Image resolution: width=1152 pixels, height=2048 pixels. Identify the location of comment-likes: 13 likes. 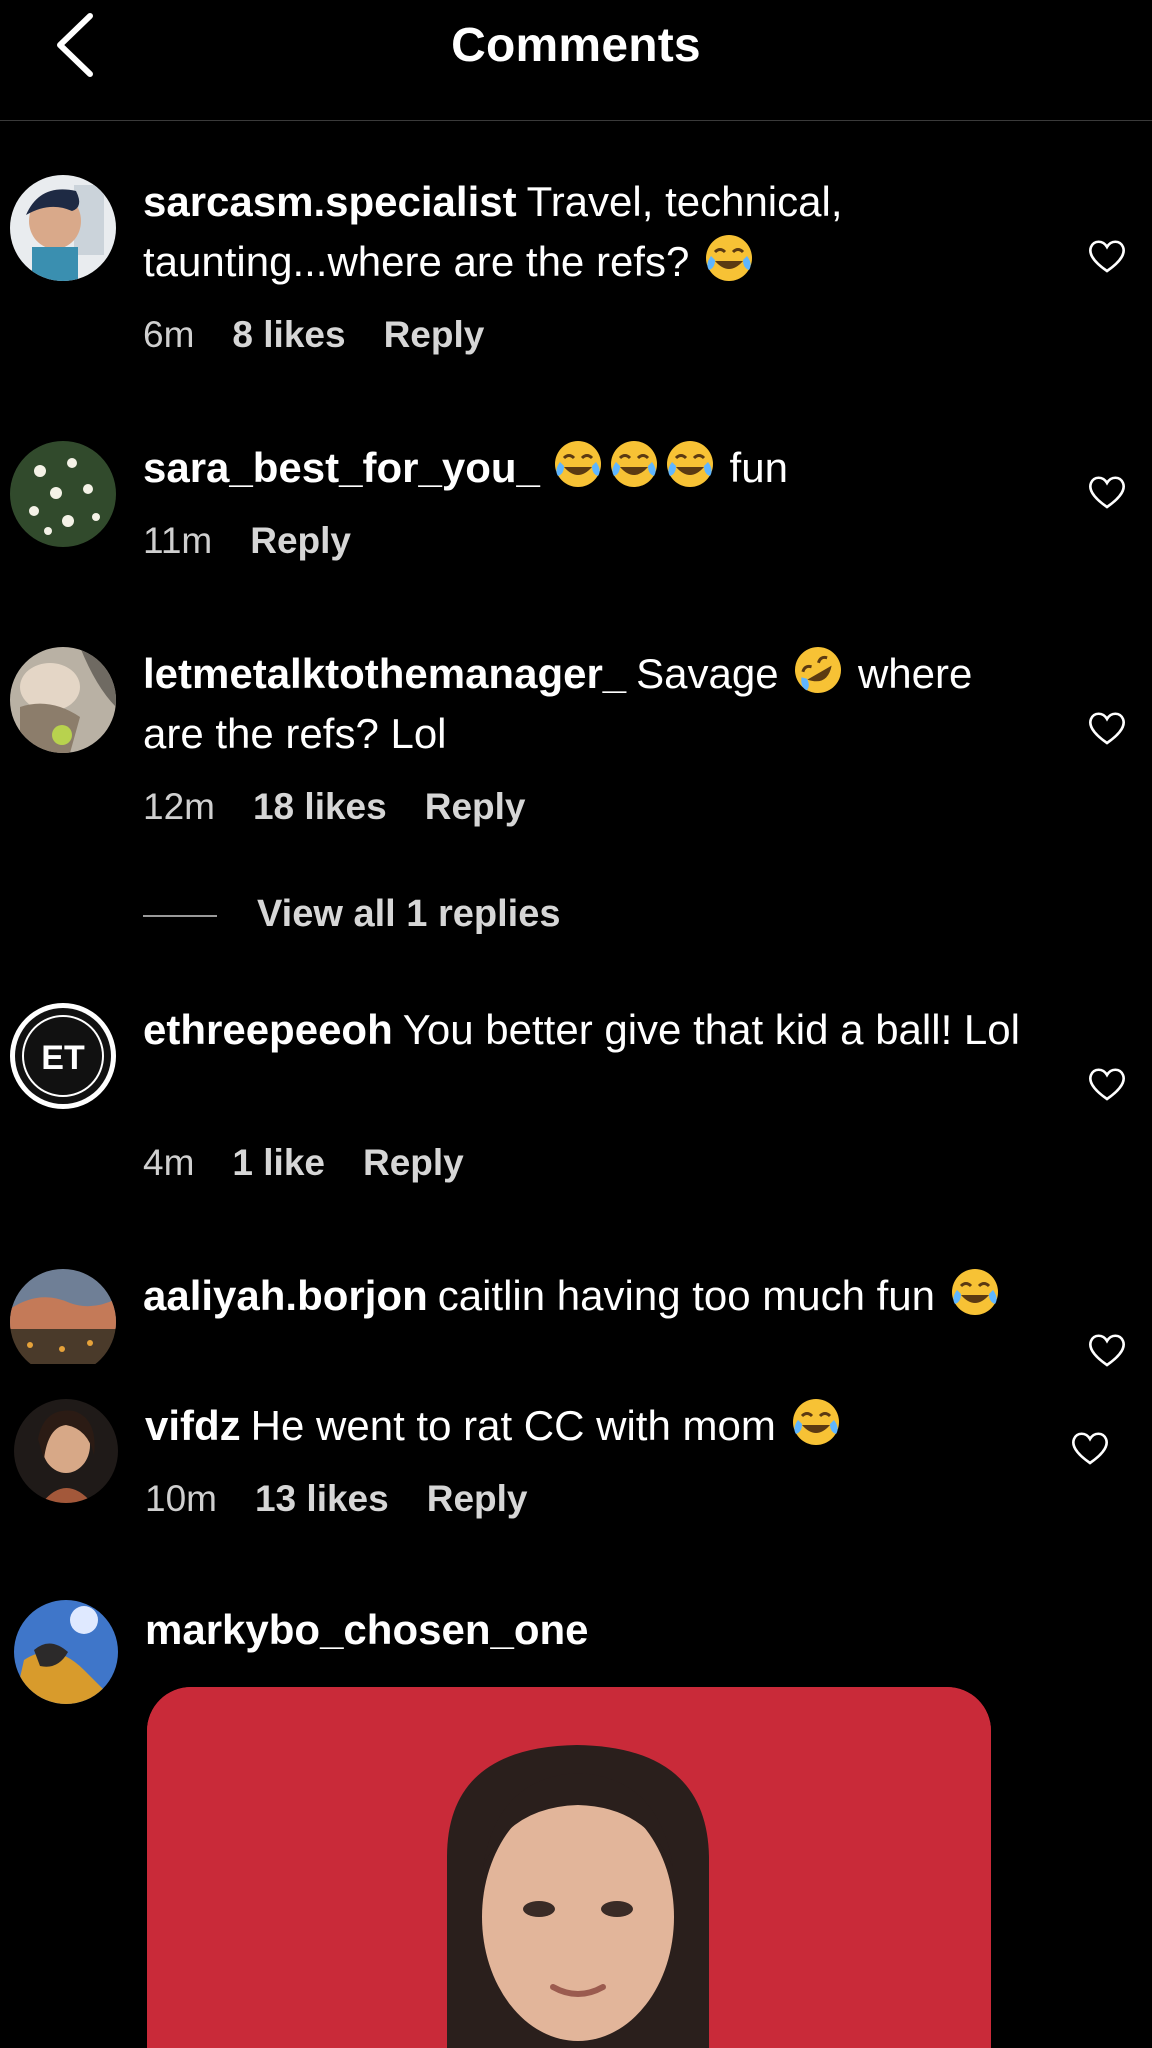
(322, 1499).